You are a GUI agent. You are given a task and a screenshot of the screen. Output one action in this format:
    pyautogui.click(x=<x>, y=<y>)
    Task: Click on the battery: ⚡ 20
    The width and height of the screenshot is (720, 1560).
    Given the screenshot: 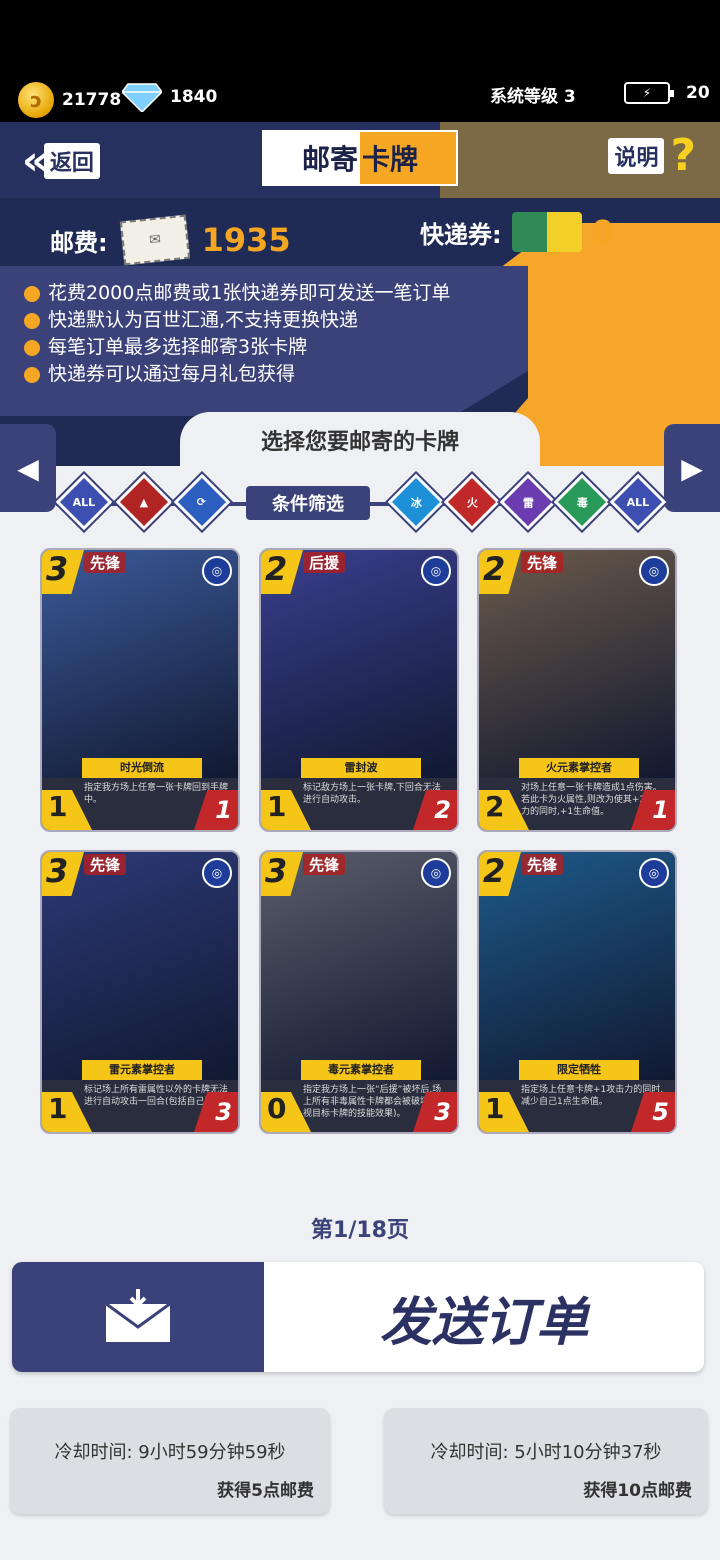 What is the action you would take?
    pyautogui.click(x=667, y=93)
    